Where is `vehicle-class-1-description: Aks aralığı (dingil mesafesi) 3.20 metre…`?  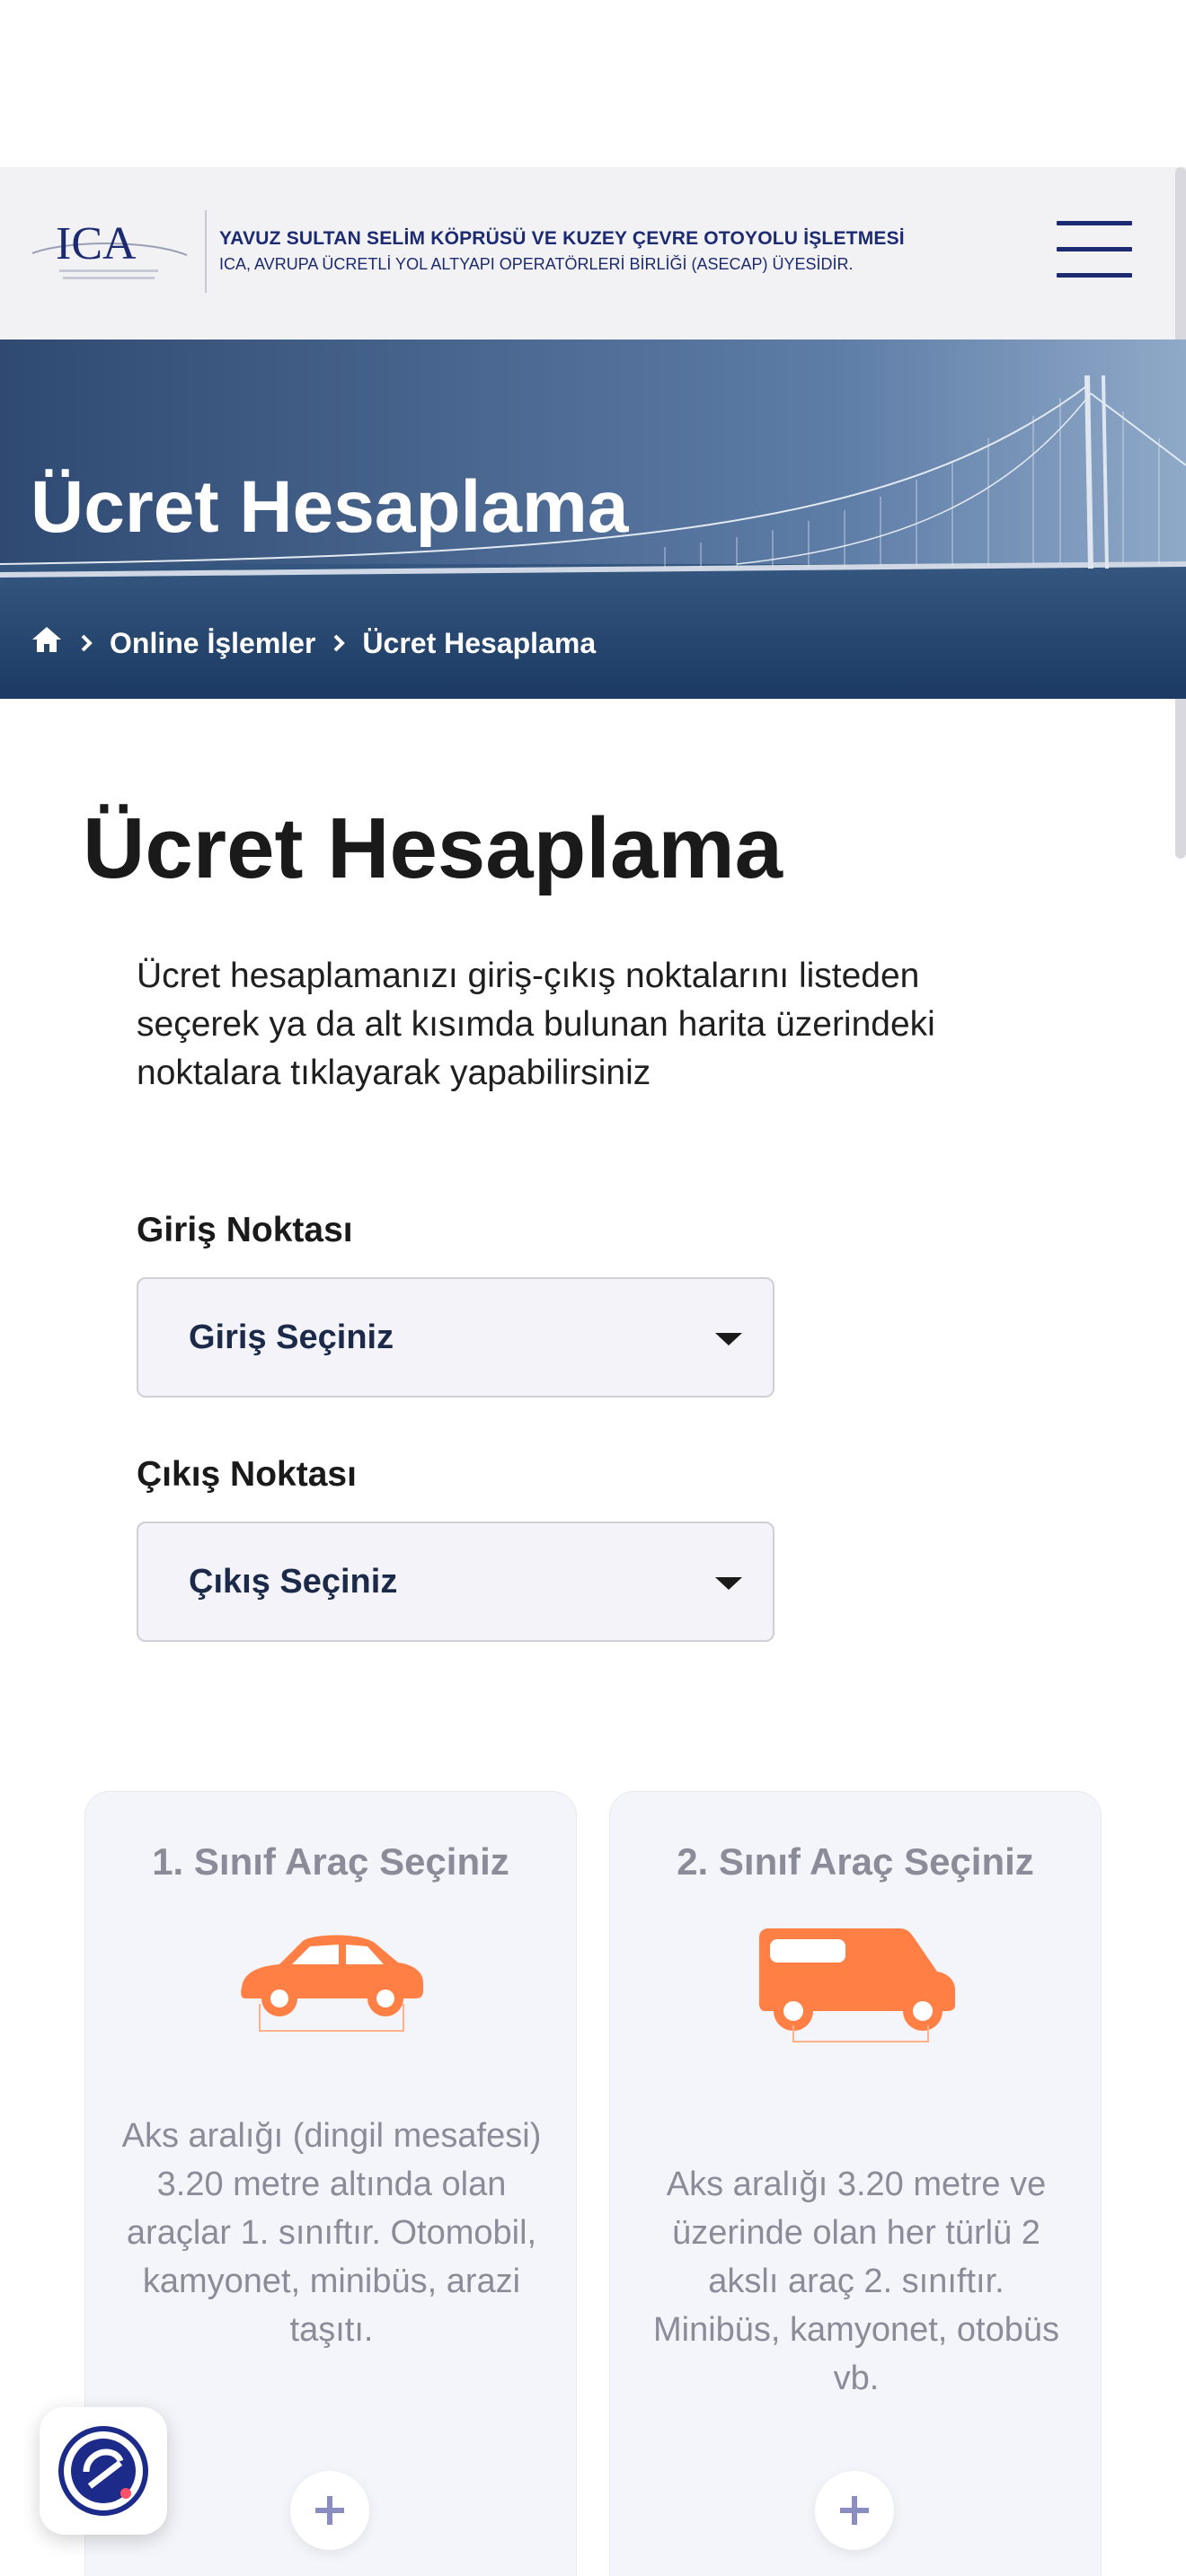 vehicle-class-1-description: Aks aralığı (dingil mesafesi) 3.20 metre… is located at coordinates (331, 2233).